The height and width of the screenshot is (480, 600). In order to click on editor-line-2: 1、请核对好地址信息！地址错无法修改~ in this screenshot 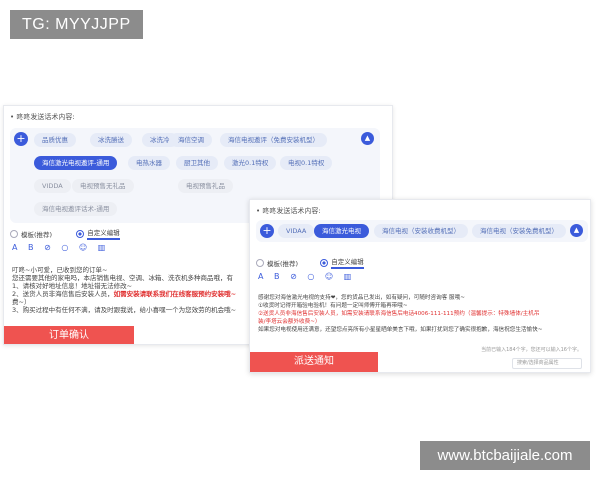, I will do `click(72, 286)`.